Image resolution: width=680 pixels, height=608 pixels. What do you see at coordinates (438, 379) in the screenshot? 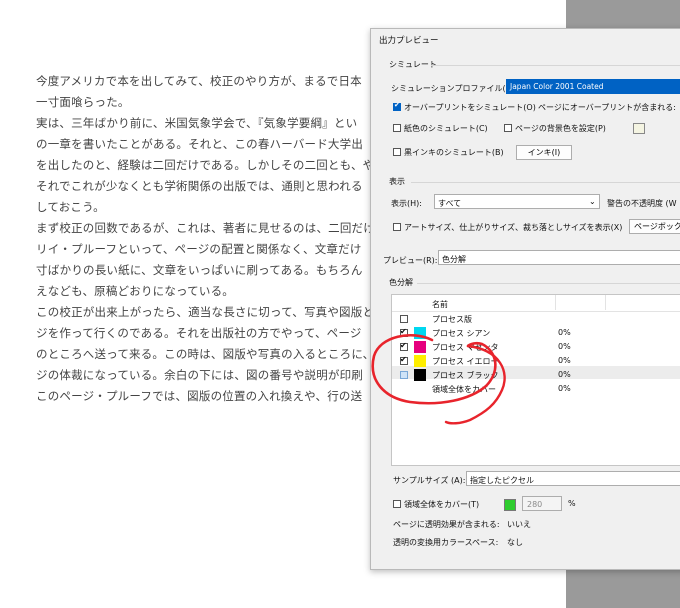
I see `red-annotation-circle` at bounding box center [438, 379].